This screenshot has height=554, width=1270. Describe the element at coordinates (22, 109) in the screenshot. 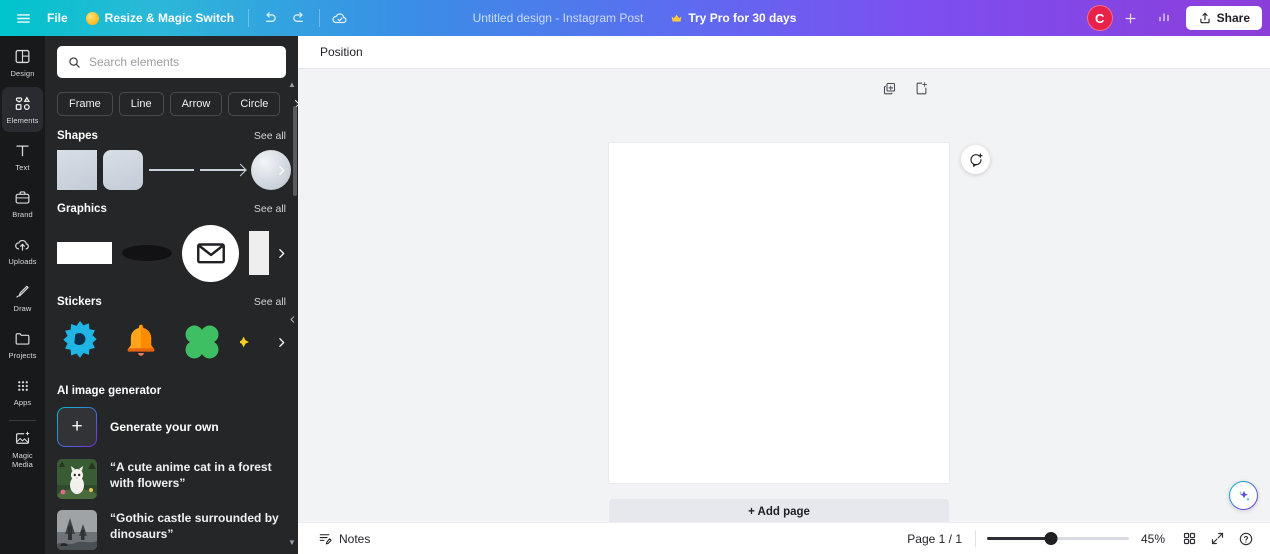

I see `sidebar-item-elements: Elements` at that location.